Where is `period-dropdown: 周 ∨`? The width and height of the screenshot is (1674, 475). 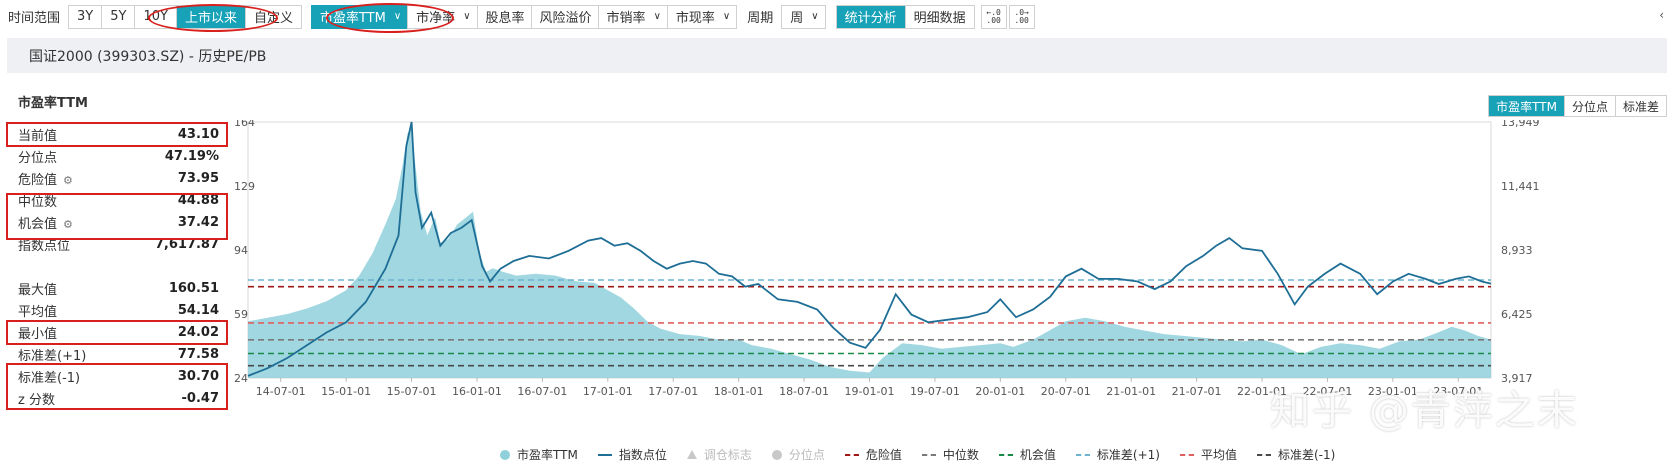 period-dropdown: 周 ∨ is located at coordinates (803, 16).